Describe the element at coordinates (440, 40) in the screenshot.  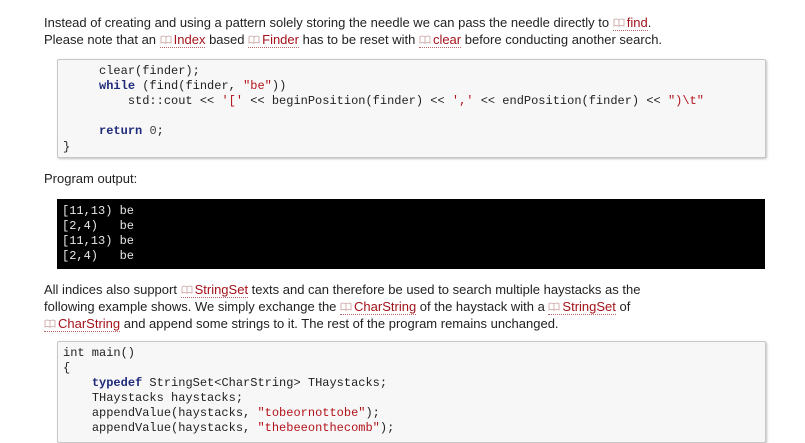
I see `clear-link: clear` at that location.